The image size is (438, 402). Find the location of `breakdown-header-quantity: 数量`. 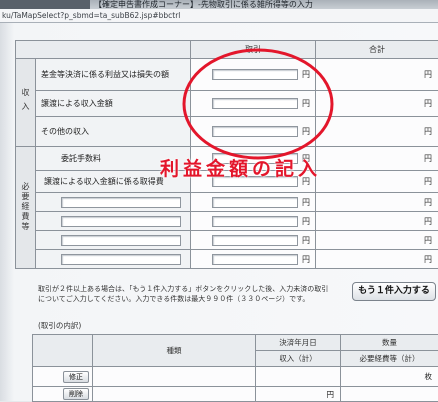

breakdown-header-quantity: 数量 is located at coordinates (389, 343).